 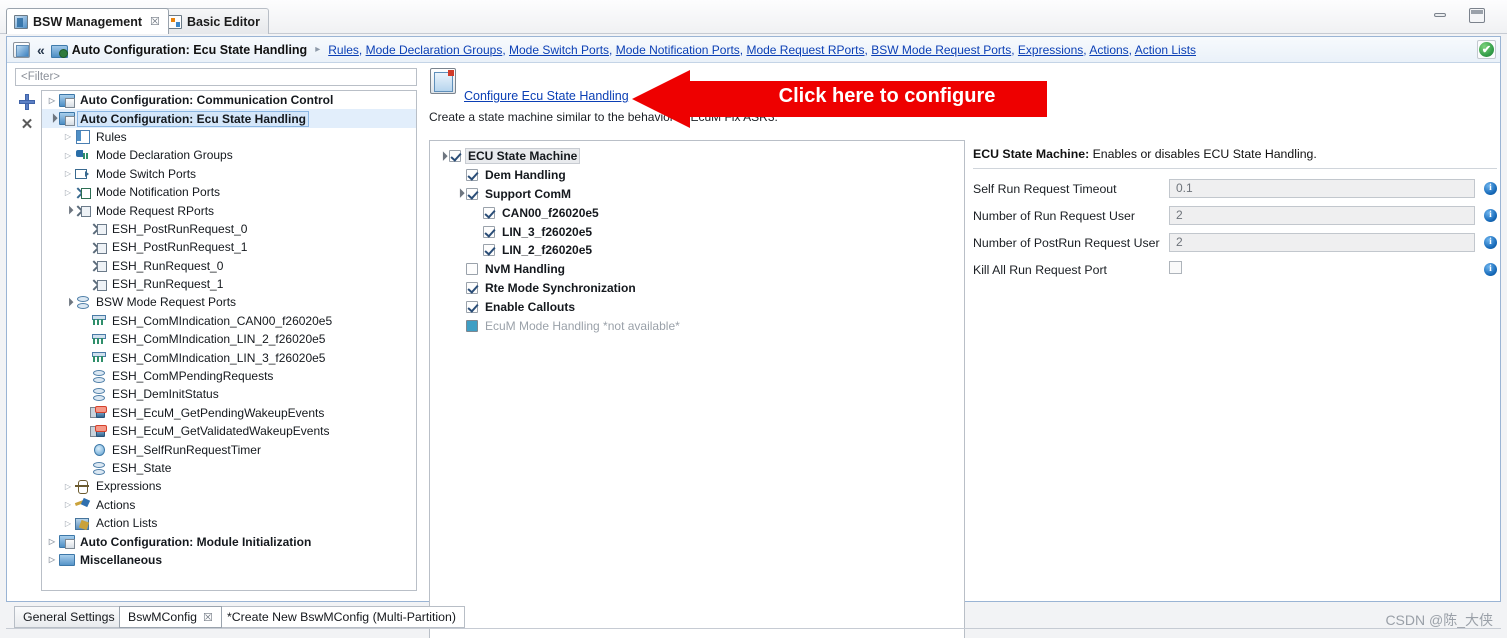 What do you see at coordinates (87, 21) in the screenshot?
I see `tab-bsw-management: BSW Management ☒` at bounding box center [87, 21].